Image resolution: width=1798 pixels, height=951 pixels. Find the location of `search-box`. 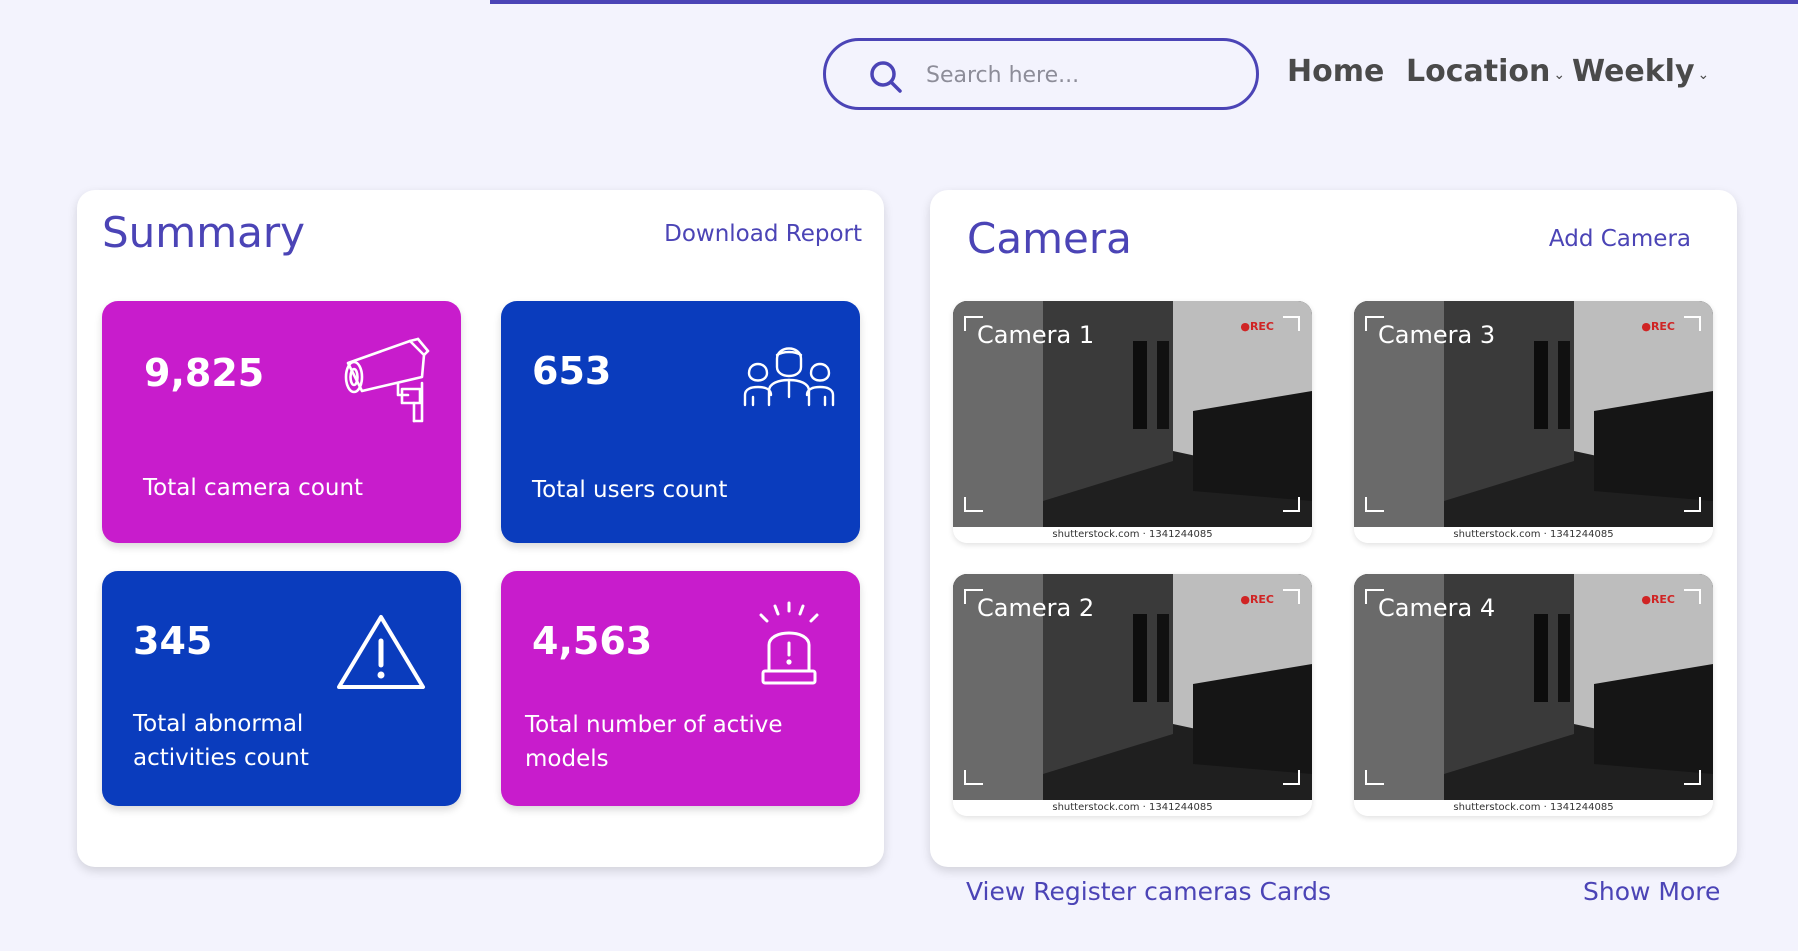

search-box is located at coordinates (1041, 74).